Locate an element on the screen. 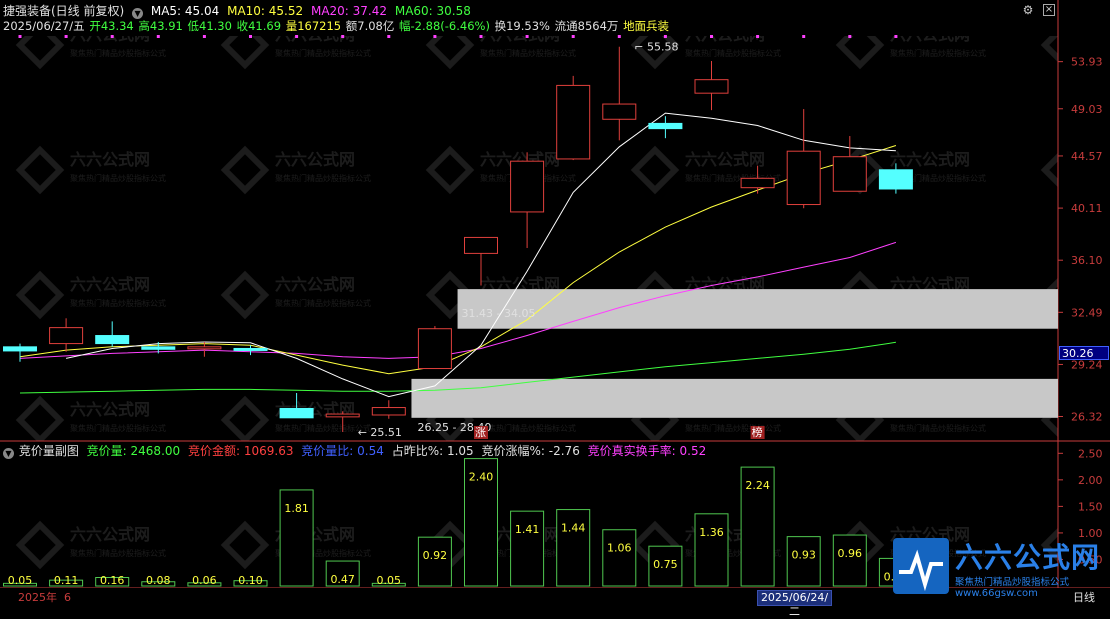 The image size is (1110, 619). volume-label: 量167215 is located at coordinates (313, 26).